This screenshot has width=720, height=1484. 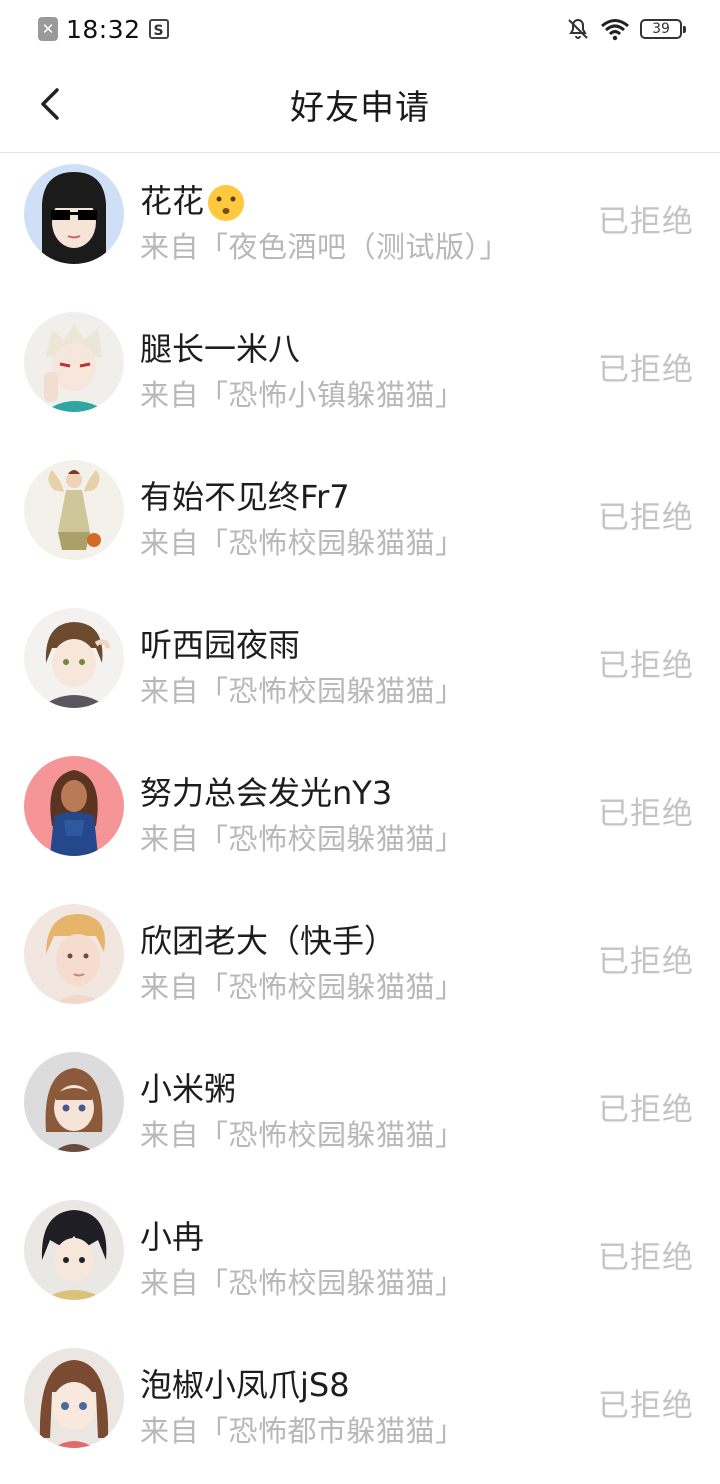 I want to click on friend-request-row: 花花 来自「夜色酒吧（测试版）」 已拒绝, so click(x=360, y=226).